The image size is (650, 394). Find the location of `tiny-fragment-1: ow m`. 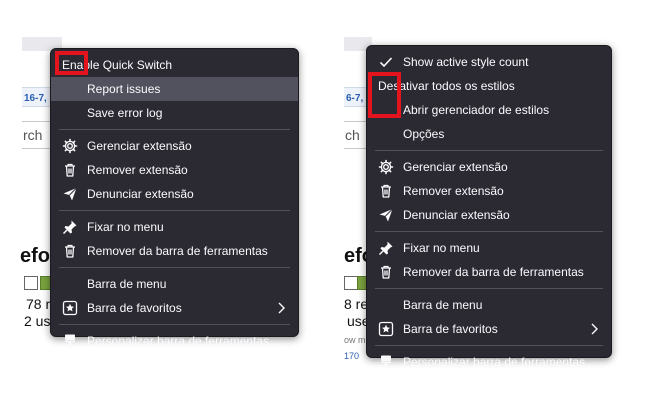

tiny-fragment-1: ow m is located at coordinates (355, 340).